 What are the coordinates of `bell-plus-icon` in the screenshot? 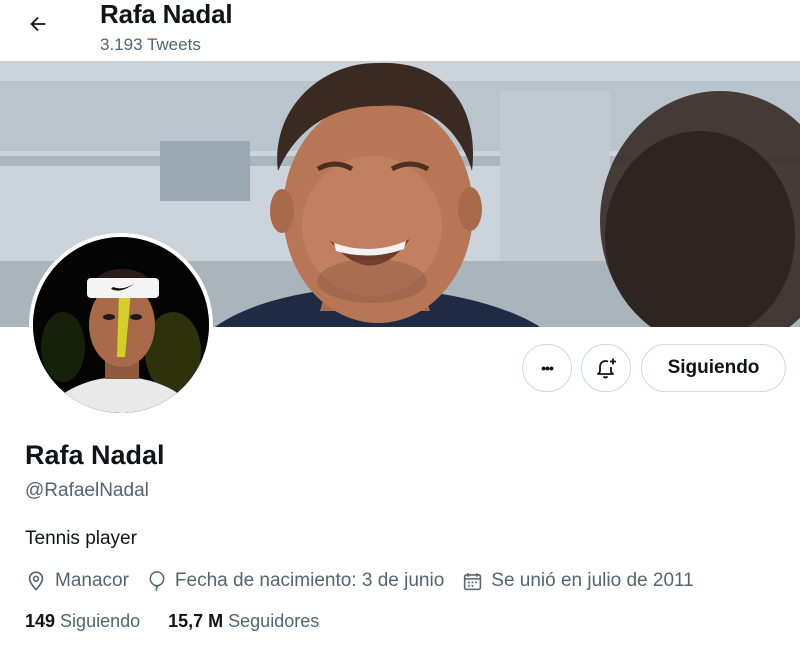 It's located at (606, 368).